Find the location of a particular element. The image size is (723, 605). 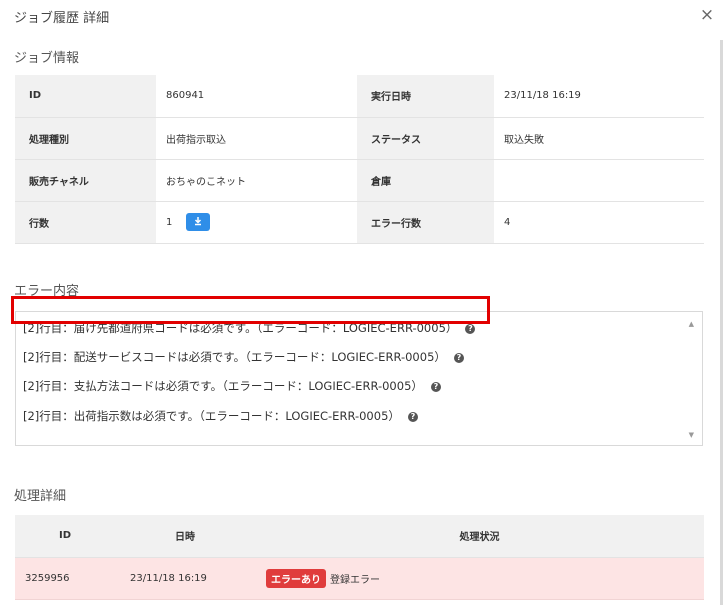

info-key: 倉庫 is located at coordinates (425, 180).